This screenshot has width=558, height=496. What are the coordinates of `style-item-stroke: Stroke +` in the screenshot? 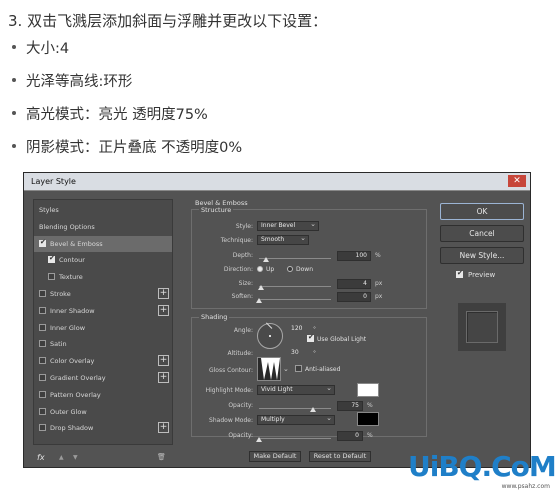 It's located at (103, 294).